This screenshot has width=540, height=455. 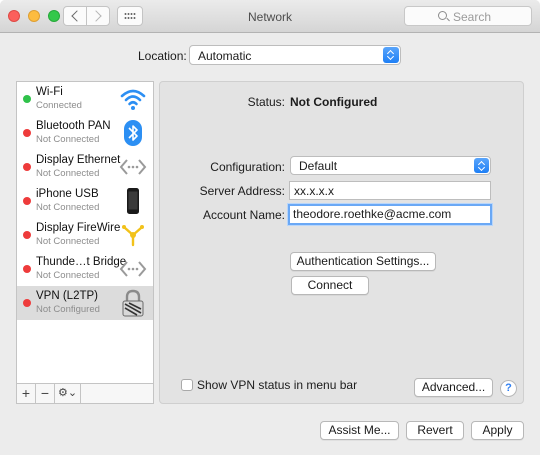 What do you see at coordinates (133, 269) in the screenshot?
I see `thunderbolt-bridge-icon` at bounding box center [133, 269].